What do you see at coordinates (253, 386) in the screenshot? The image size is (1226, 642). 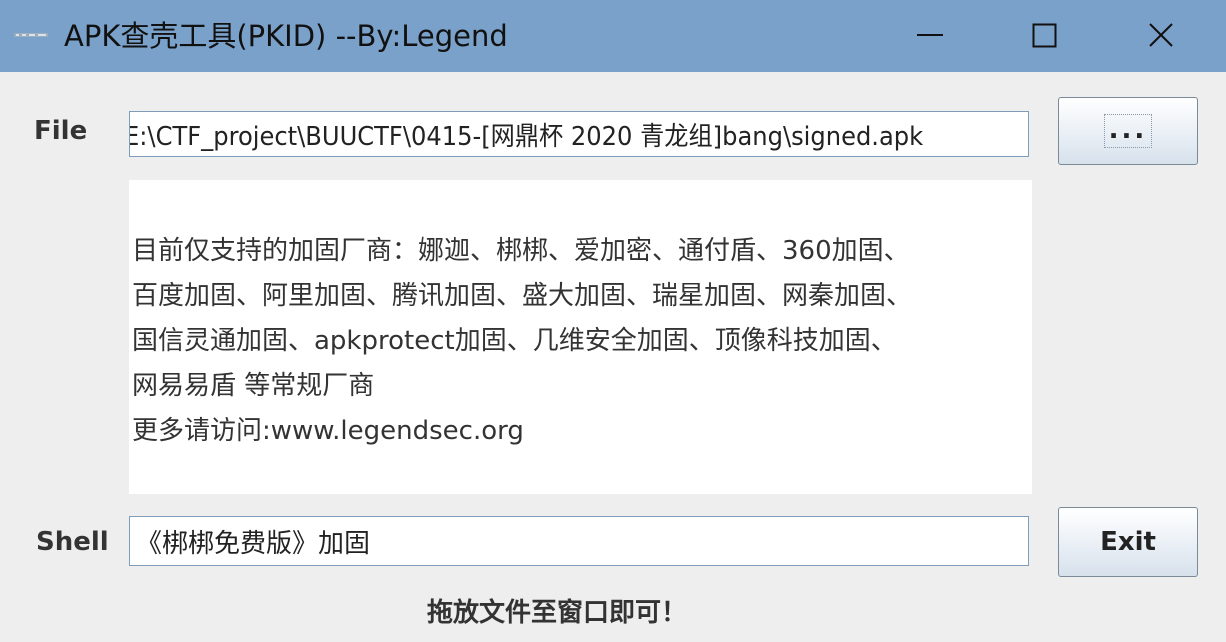 I see `info-line: 网易易盾 等常规厂商` at bounding box center [253, 386].